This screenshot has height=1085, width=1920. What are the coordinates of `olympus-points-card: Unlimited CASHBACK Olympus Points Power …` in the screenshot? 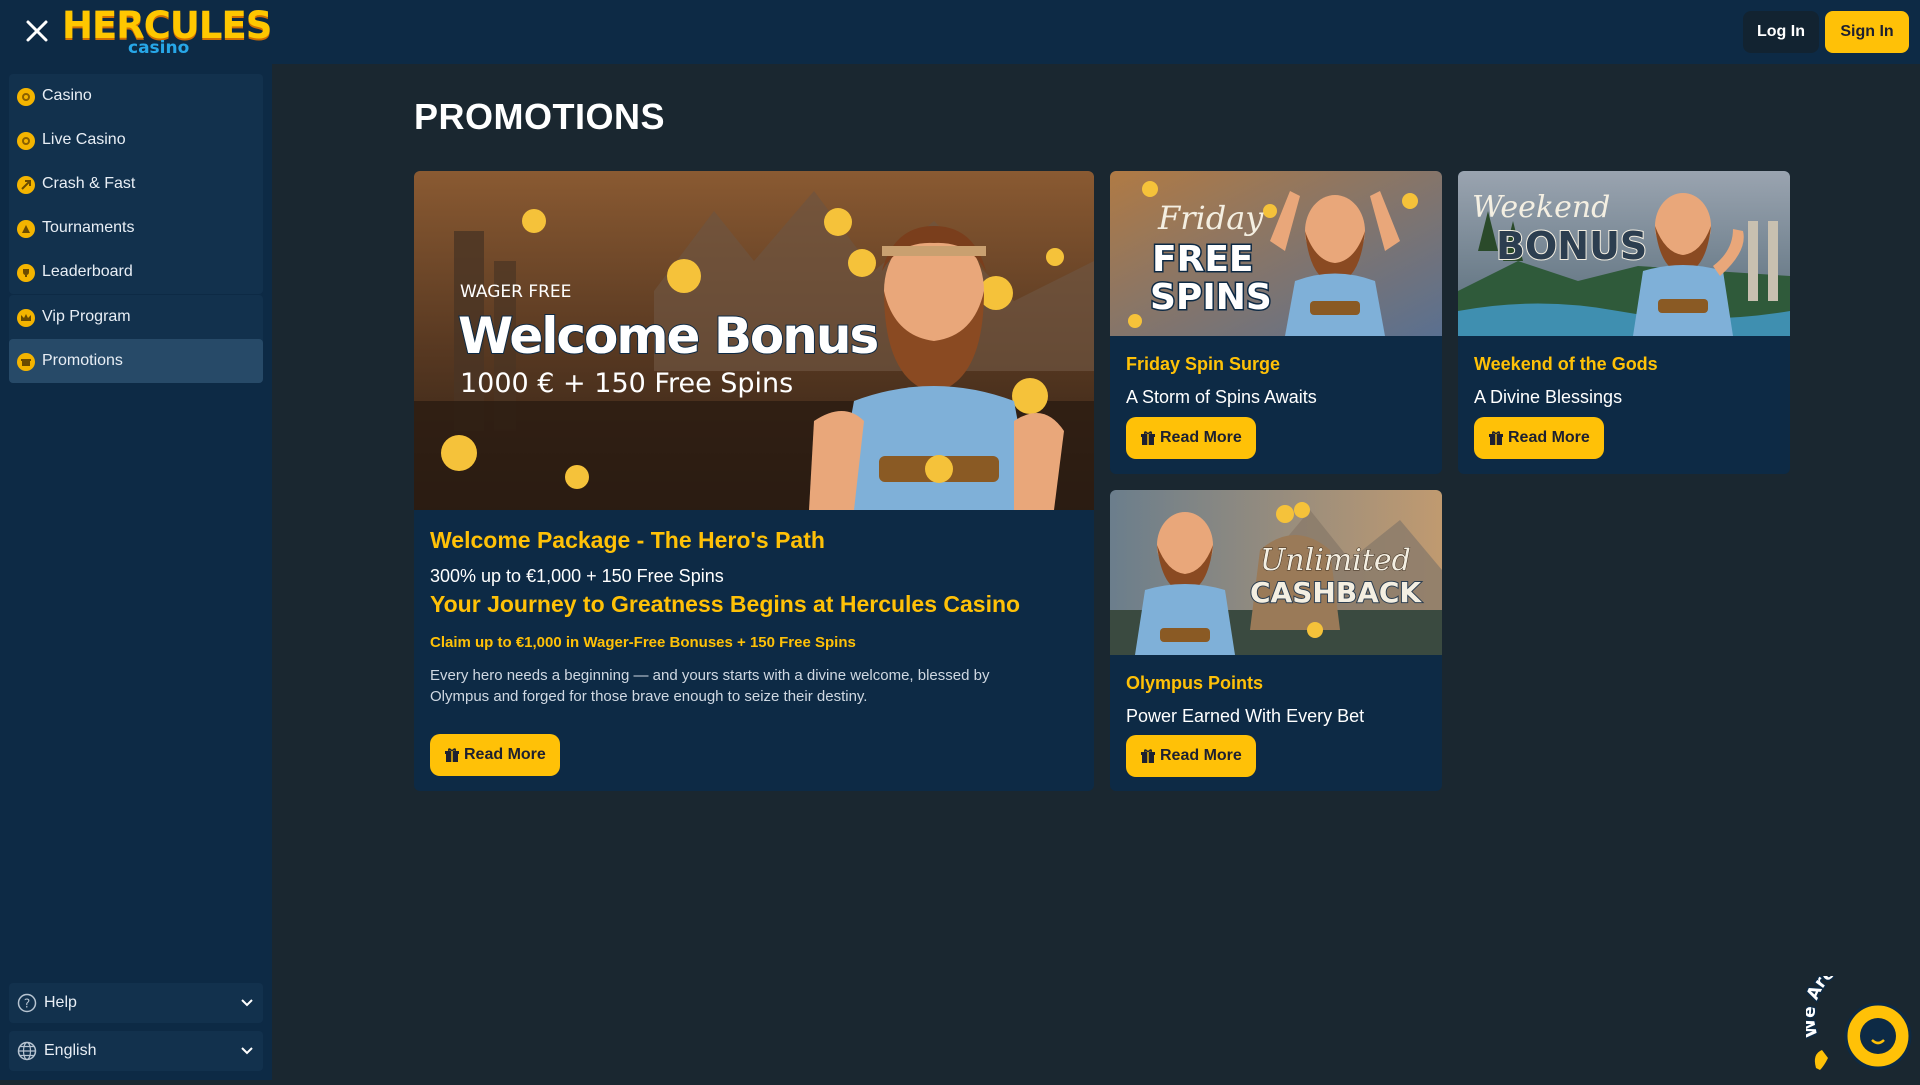 It's located at (1276, 640).